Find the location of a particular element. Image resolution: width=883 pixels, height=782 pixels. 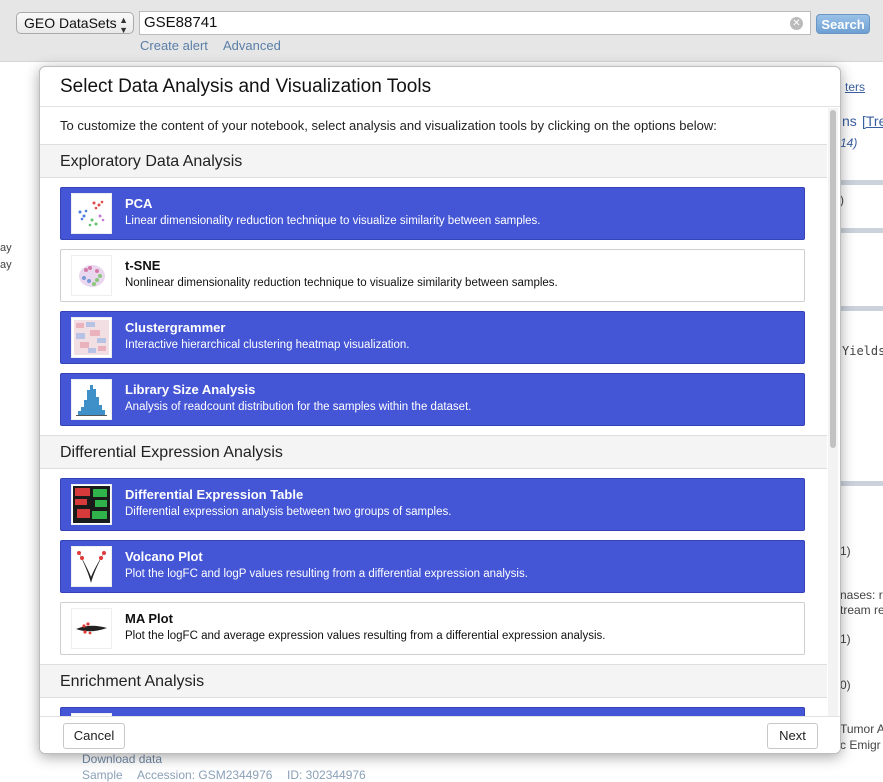

pca-thumbnail-icon is located at coordinates (91, 213).